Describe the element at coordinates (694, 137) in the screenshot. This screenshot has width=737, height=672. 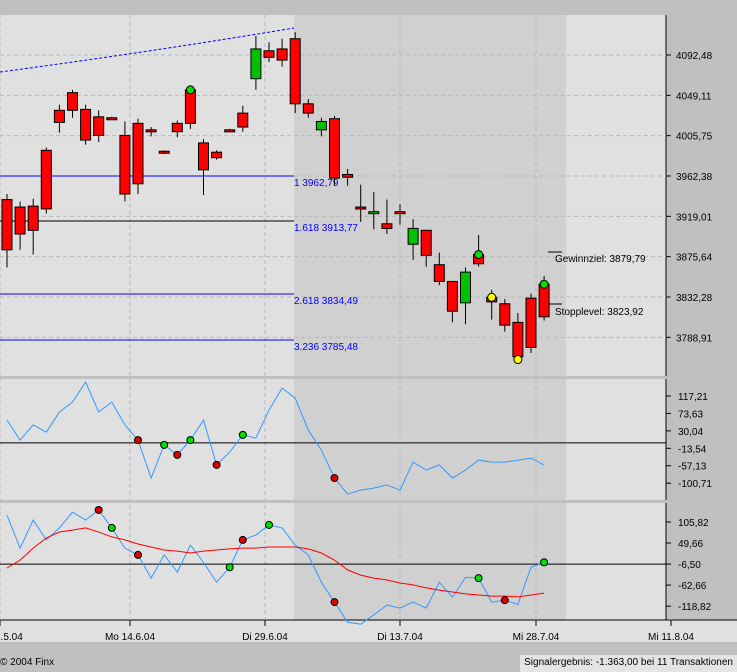
I see `price-tick-label: 4005,75` at that location.